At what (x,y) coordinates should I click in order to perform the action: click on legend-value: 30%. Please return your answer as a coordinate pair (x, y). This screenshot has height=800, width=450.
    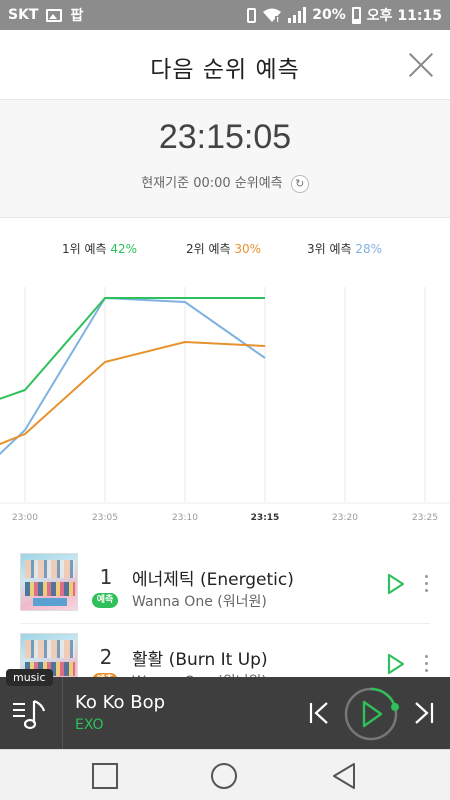
    Looking at the image, I should click on (248, 249).